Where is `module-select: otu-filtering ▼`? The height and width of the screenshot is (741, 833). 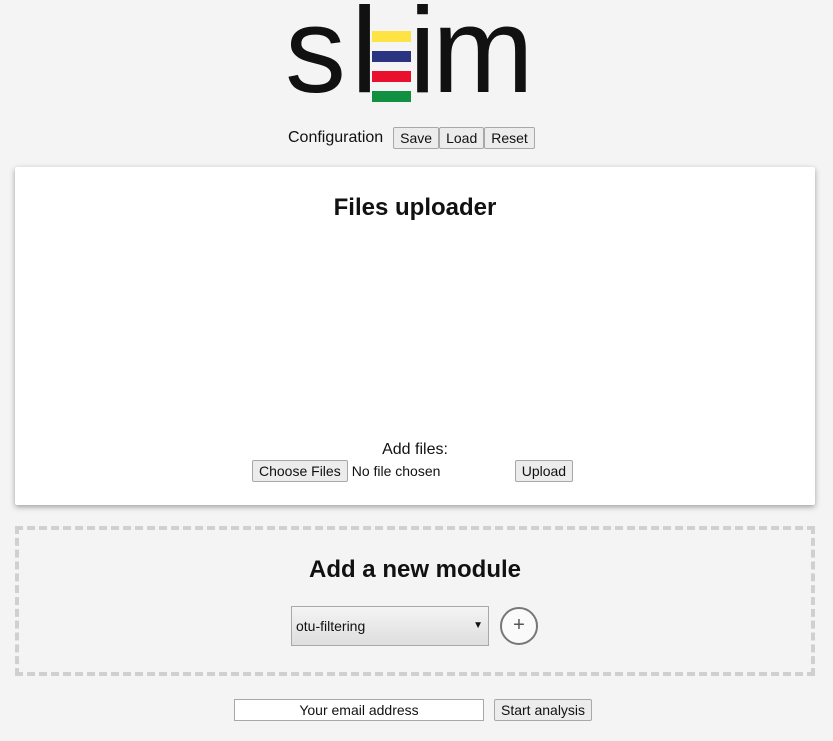
module-select: otu-filtering ▼ is located at coordinates (390, 626).